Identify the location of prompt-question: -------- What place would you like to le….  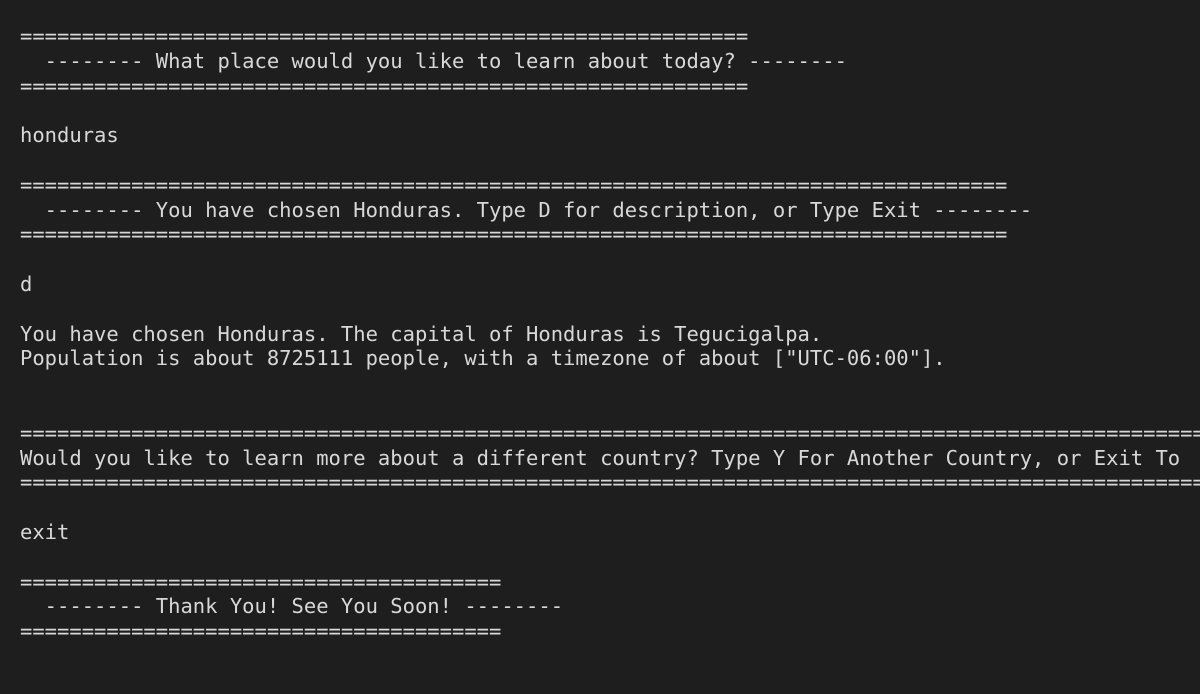
(433, 60).